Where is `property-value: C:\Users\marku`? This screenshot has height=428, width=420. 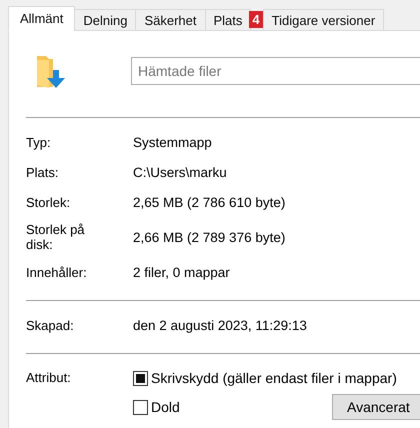 property-value: C:\Users\marku is located at coordinates (180, 172).